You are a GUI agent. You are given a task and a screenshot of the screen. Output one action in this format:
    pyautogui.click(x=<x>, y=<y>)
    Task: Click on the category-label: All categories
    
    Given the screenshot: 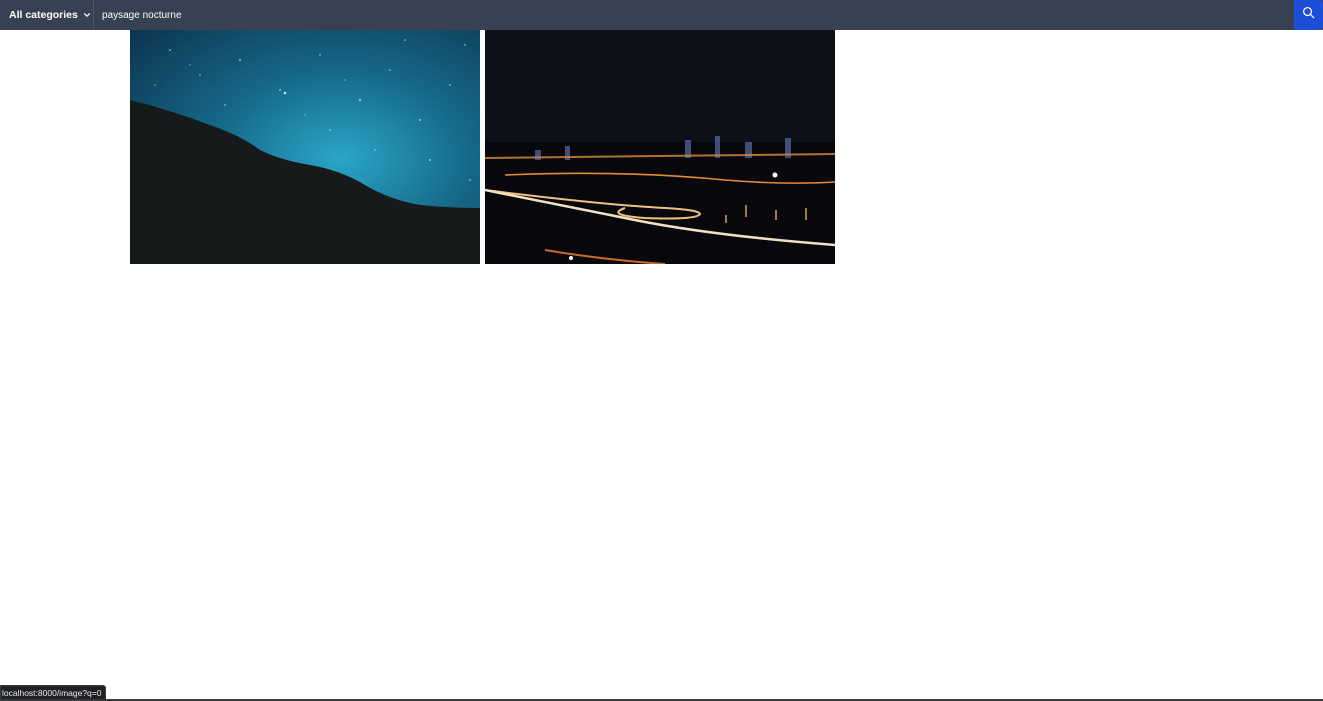 What is the action you would take?
    pyautogui.click(x=43, y=15)
    